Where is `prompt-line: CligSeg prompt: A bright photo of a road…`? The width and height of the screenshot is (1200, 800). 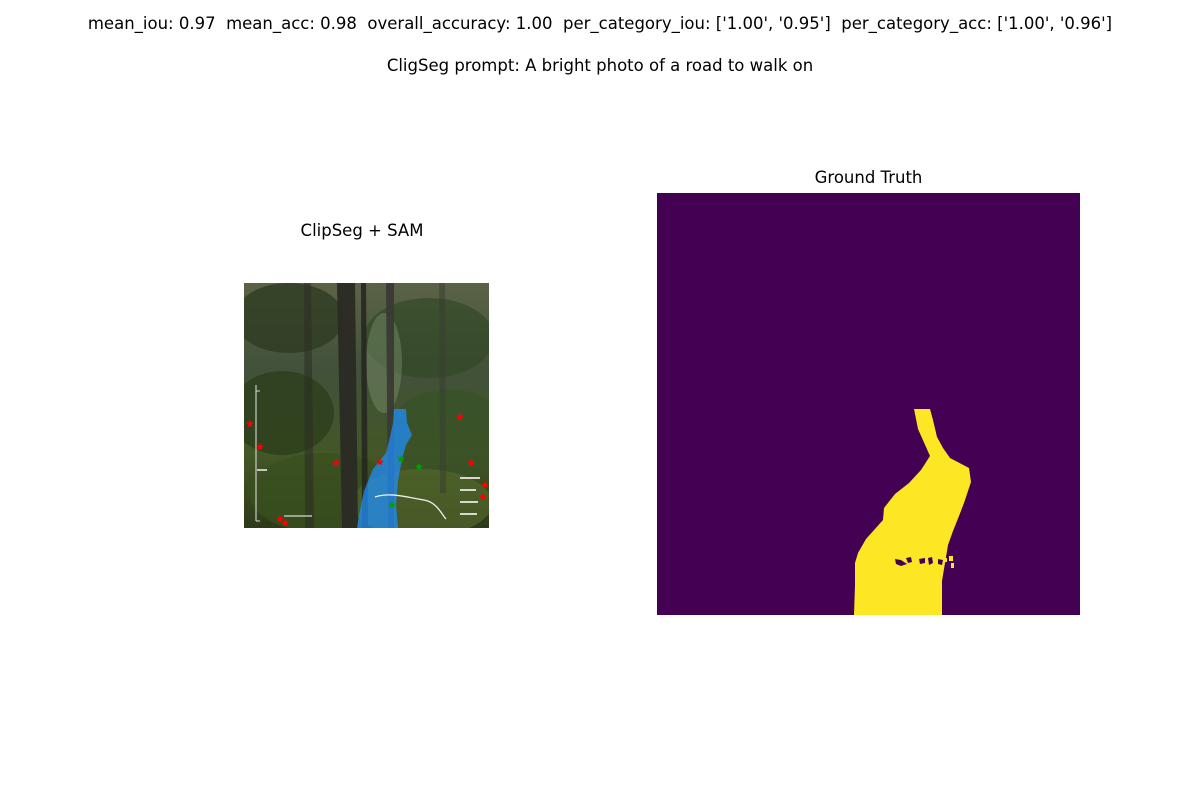 prompt-line: CligSeg prompt: A bright photo of a road… is located at coordinates (600, 65).